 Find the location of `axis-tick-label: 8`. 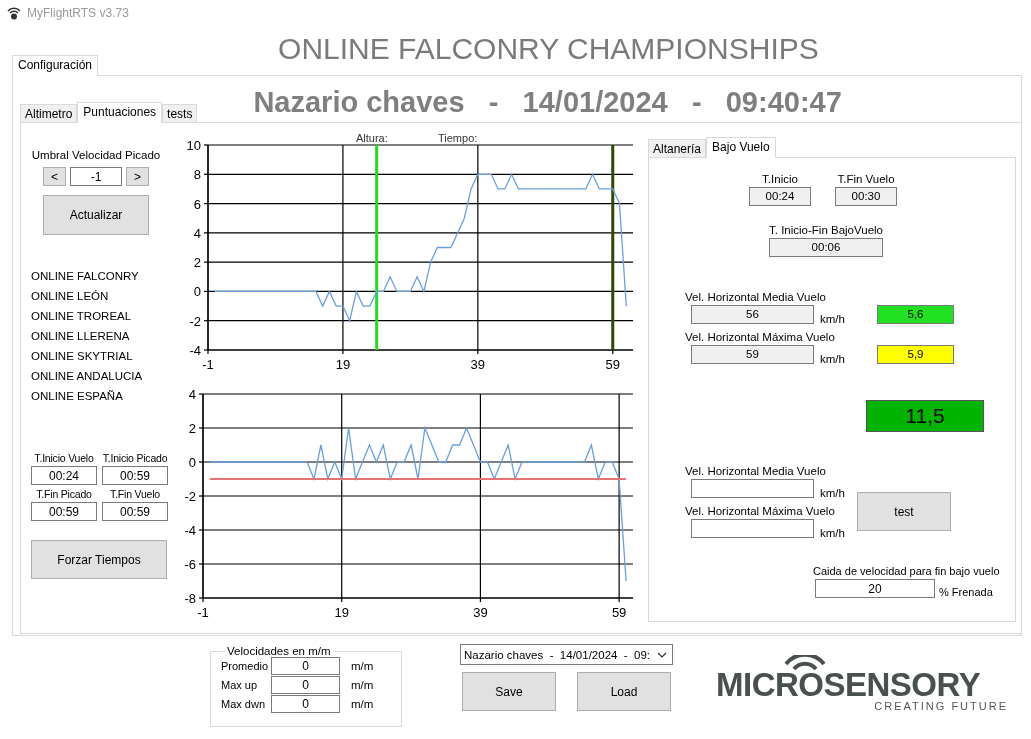

axis-tick-label: 8 is located at coordinates (197, 175).